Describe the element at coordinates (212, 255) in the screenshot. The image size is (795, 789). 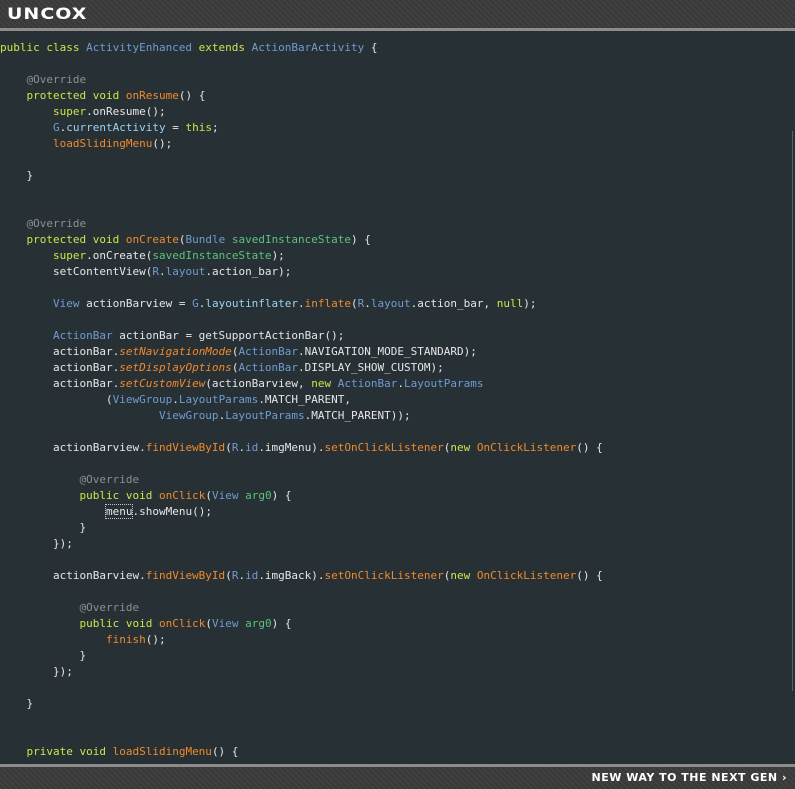
I see `code-token: savedInstanceState` at that location.